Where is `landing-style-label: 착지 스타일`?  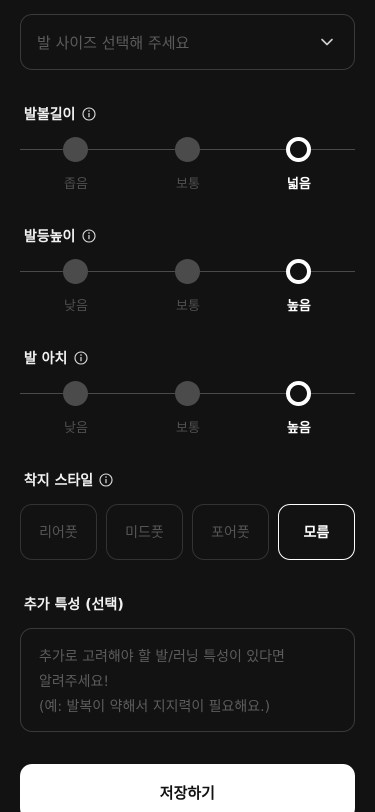
landing-style-label: 착지 스타일 is located at coordinates (59, 481).